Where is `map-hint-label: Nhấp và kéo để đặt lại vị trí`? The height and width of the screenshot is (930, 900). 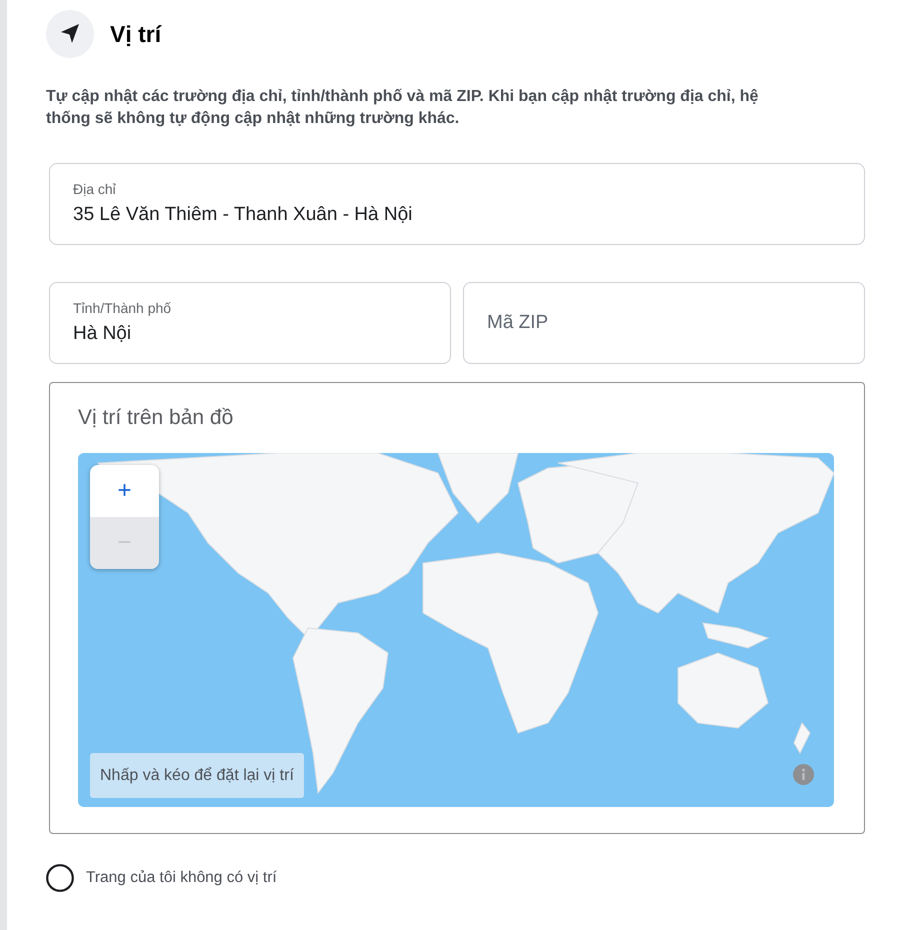 map-hint-label: Nhấp và kéo để đặt lại vị trí is located at coordinates (197, 775).